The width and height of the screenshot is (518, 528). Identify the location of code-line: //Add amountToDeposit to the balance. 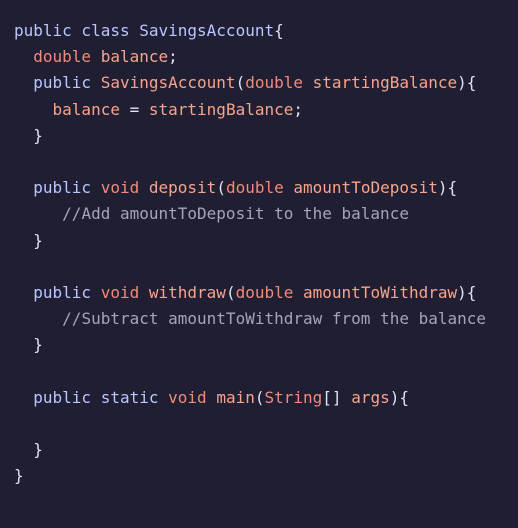
(266, 214).